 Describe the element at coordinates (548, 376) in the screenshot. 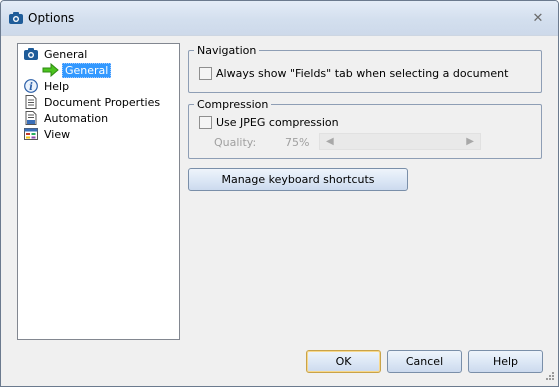

I see `resize-grip-icon` at that location.